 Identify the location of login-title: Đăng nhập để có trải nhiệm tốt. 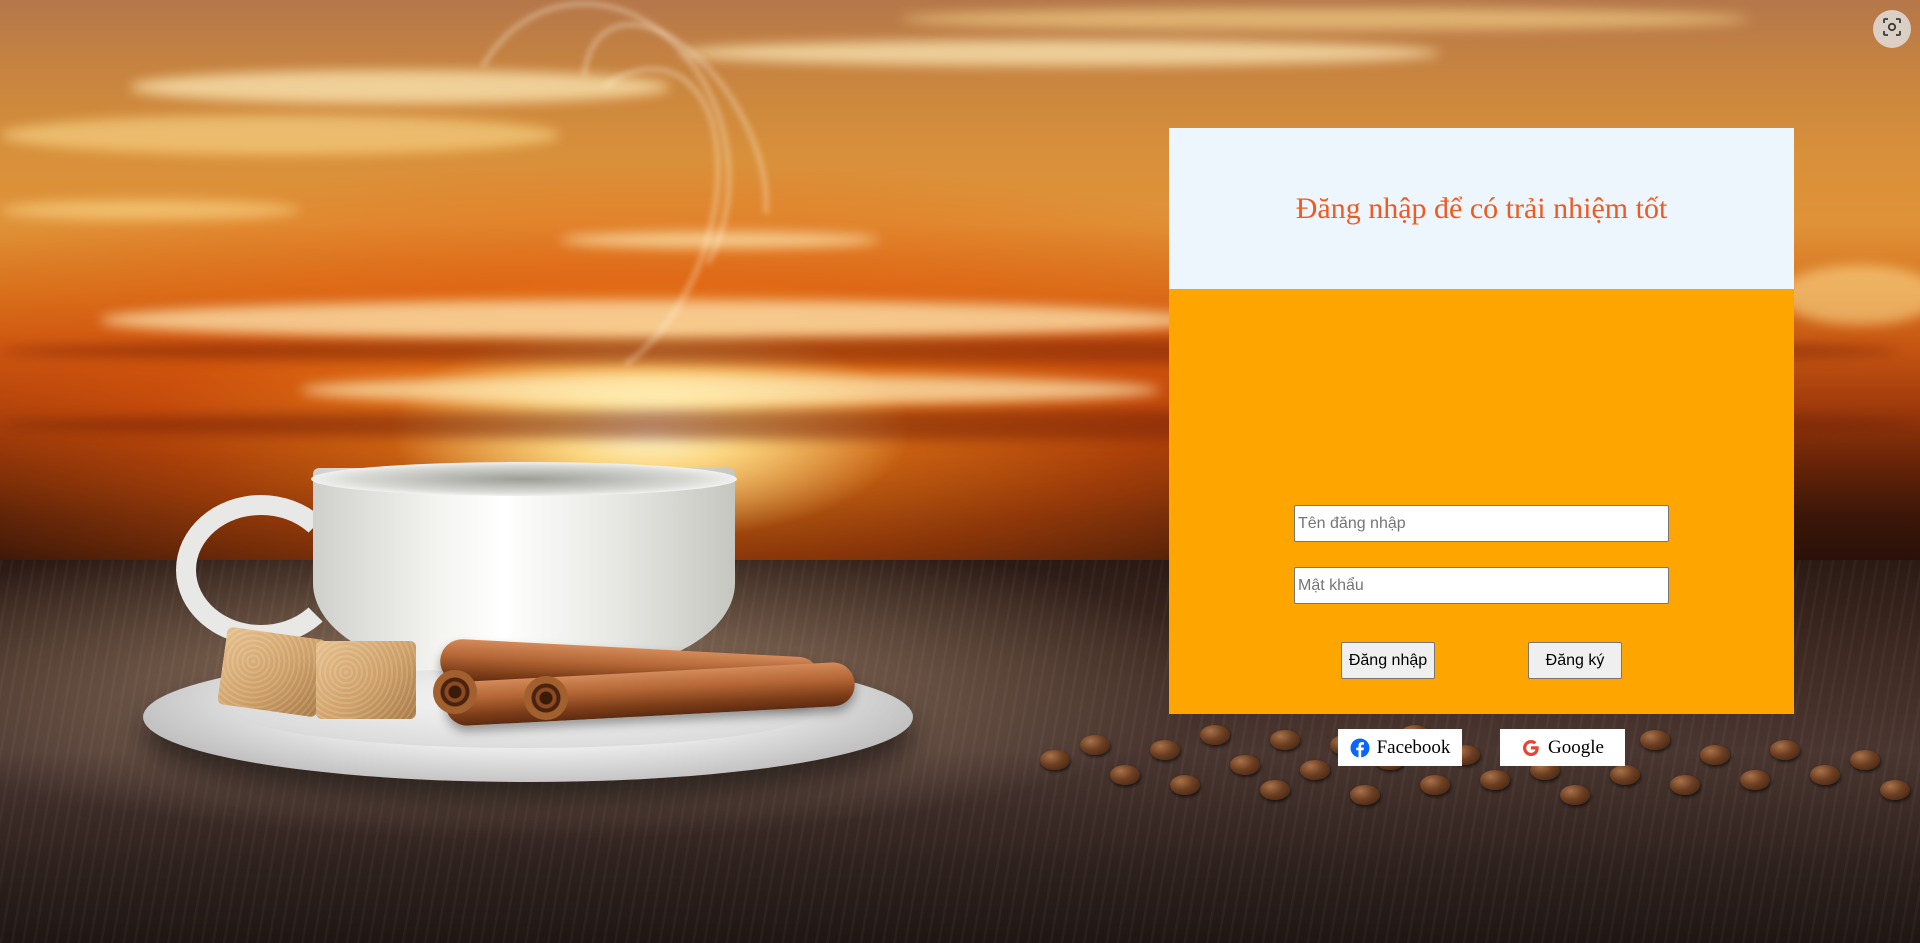
(1481, 208).